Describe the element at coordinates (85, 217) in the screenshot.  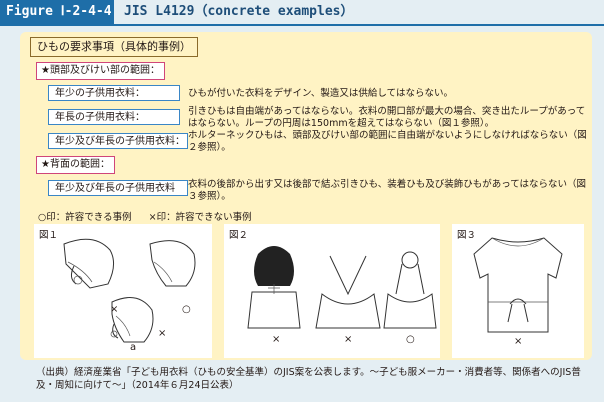
I see `legend-ok: ○印：許容できる事例` at that location.